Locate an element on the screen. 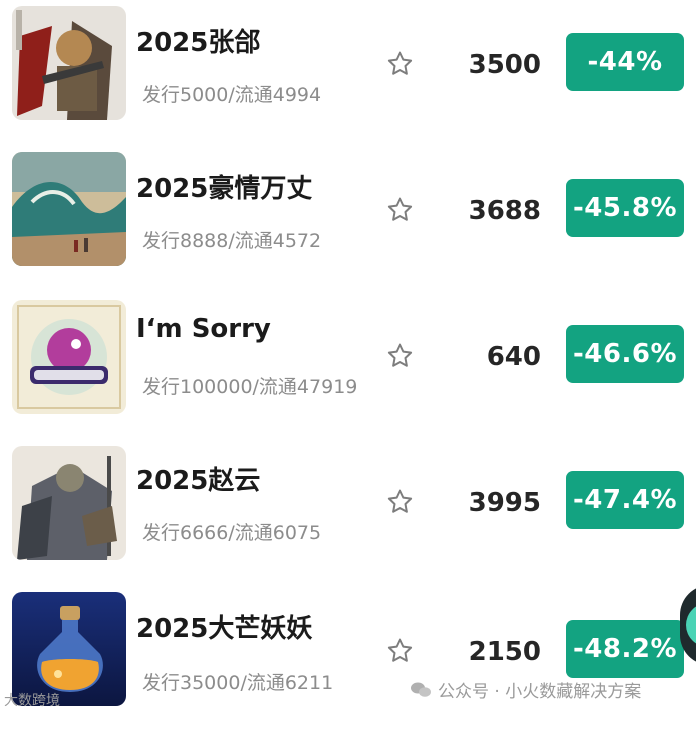 The width and height of the screenshot is (696, 730). item-issue-info: 发行5000/流通4994 is located at coordinates (232, 95).